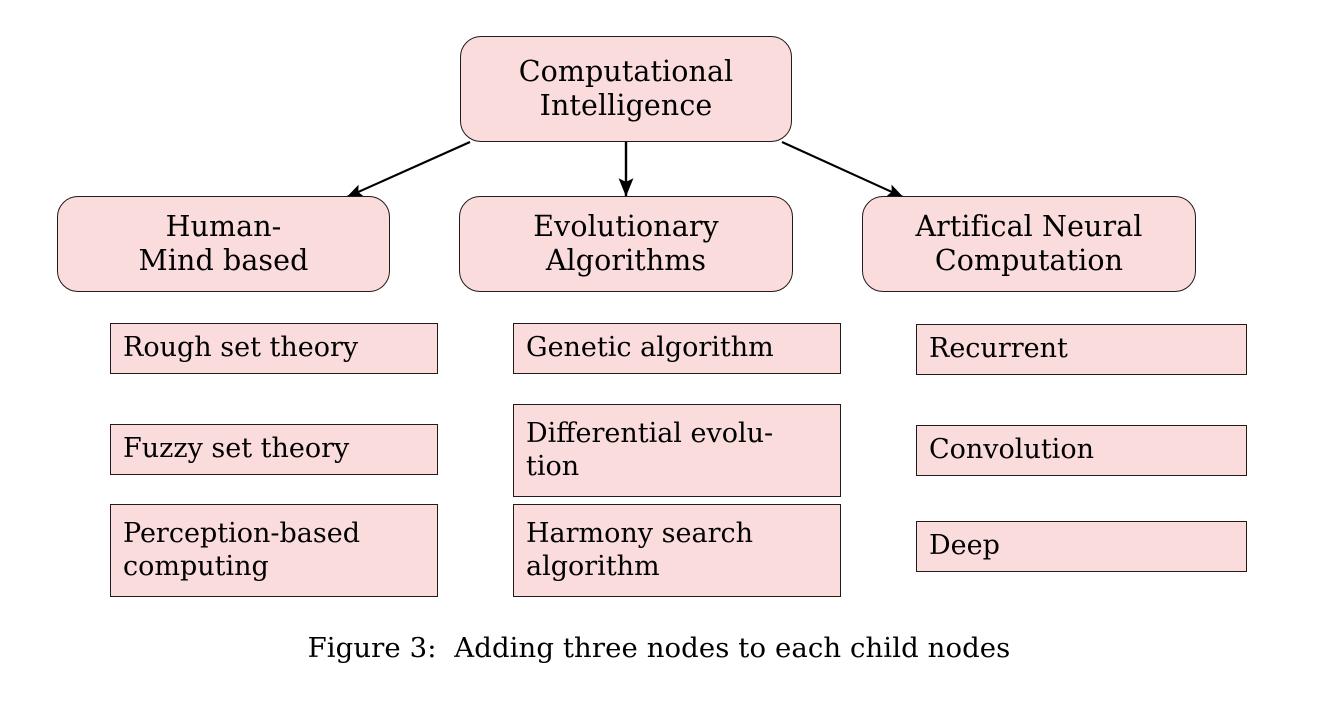  I want to click on node-branch-neural-line1: Artifical Neural, so click(1029, 227).